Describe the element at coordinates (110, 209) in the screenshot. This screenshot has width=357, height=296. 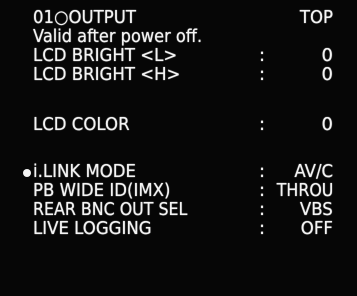
I see `menu-item-label: REAR BNC OUT SEL` at that location.